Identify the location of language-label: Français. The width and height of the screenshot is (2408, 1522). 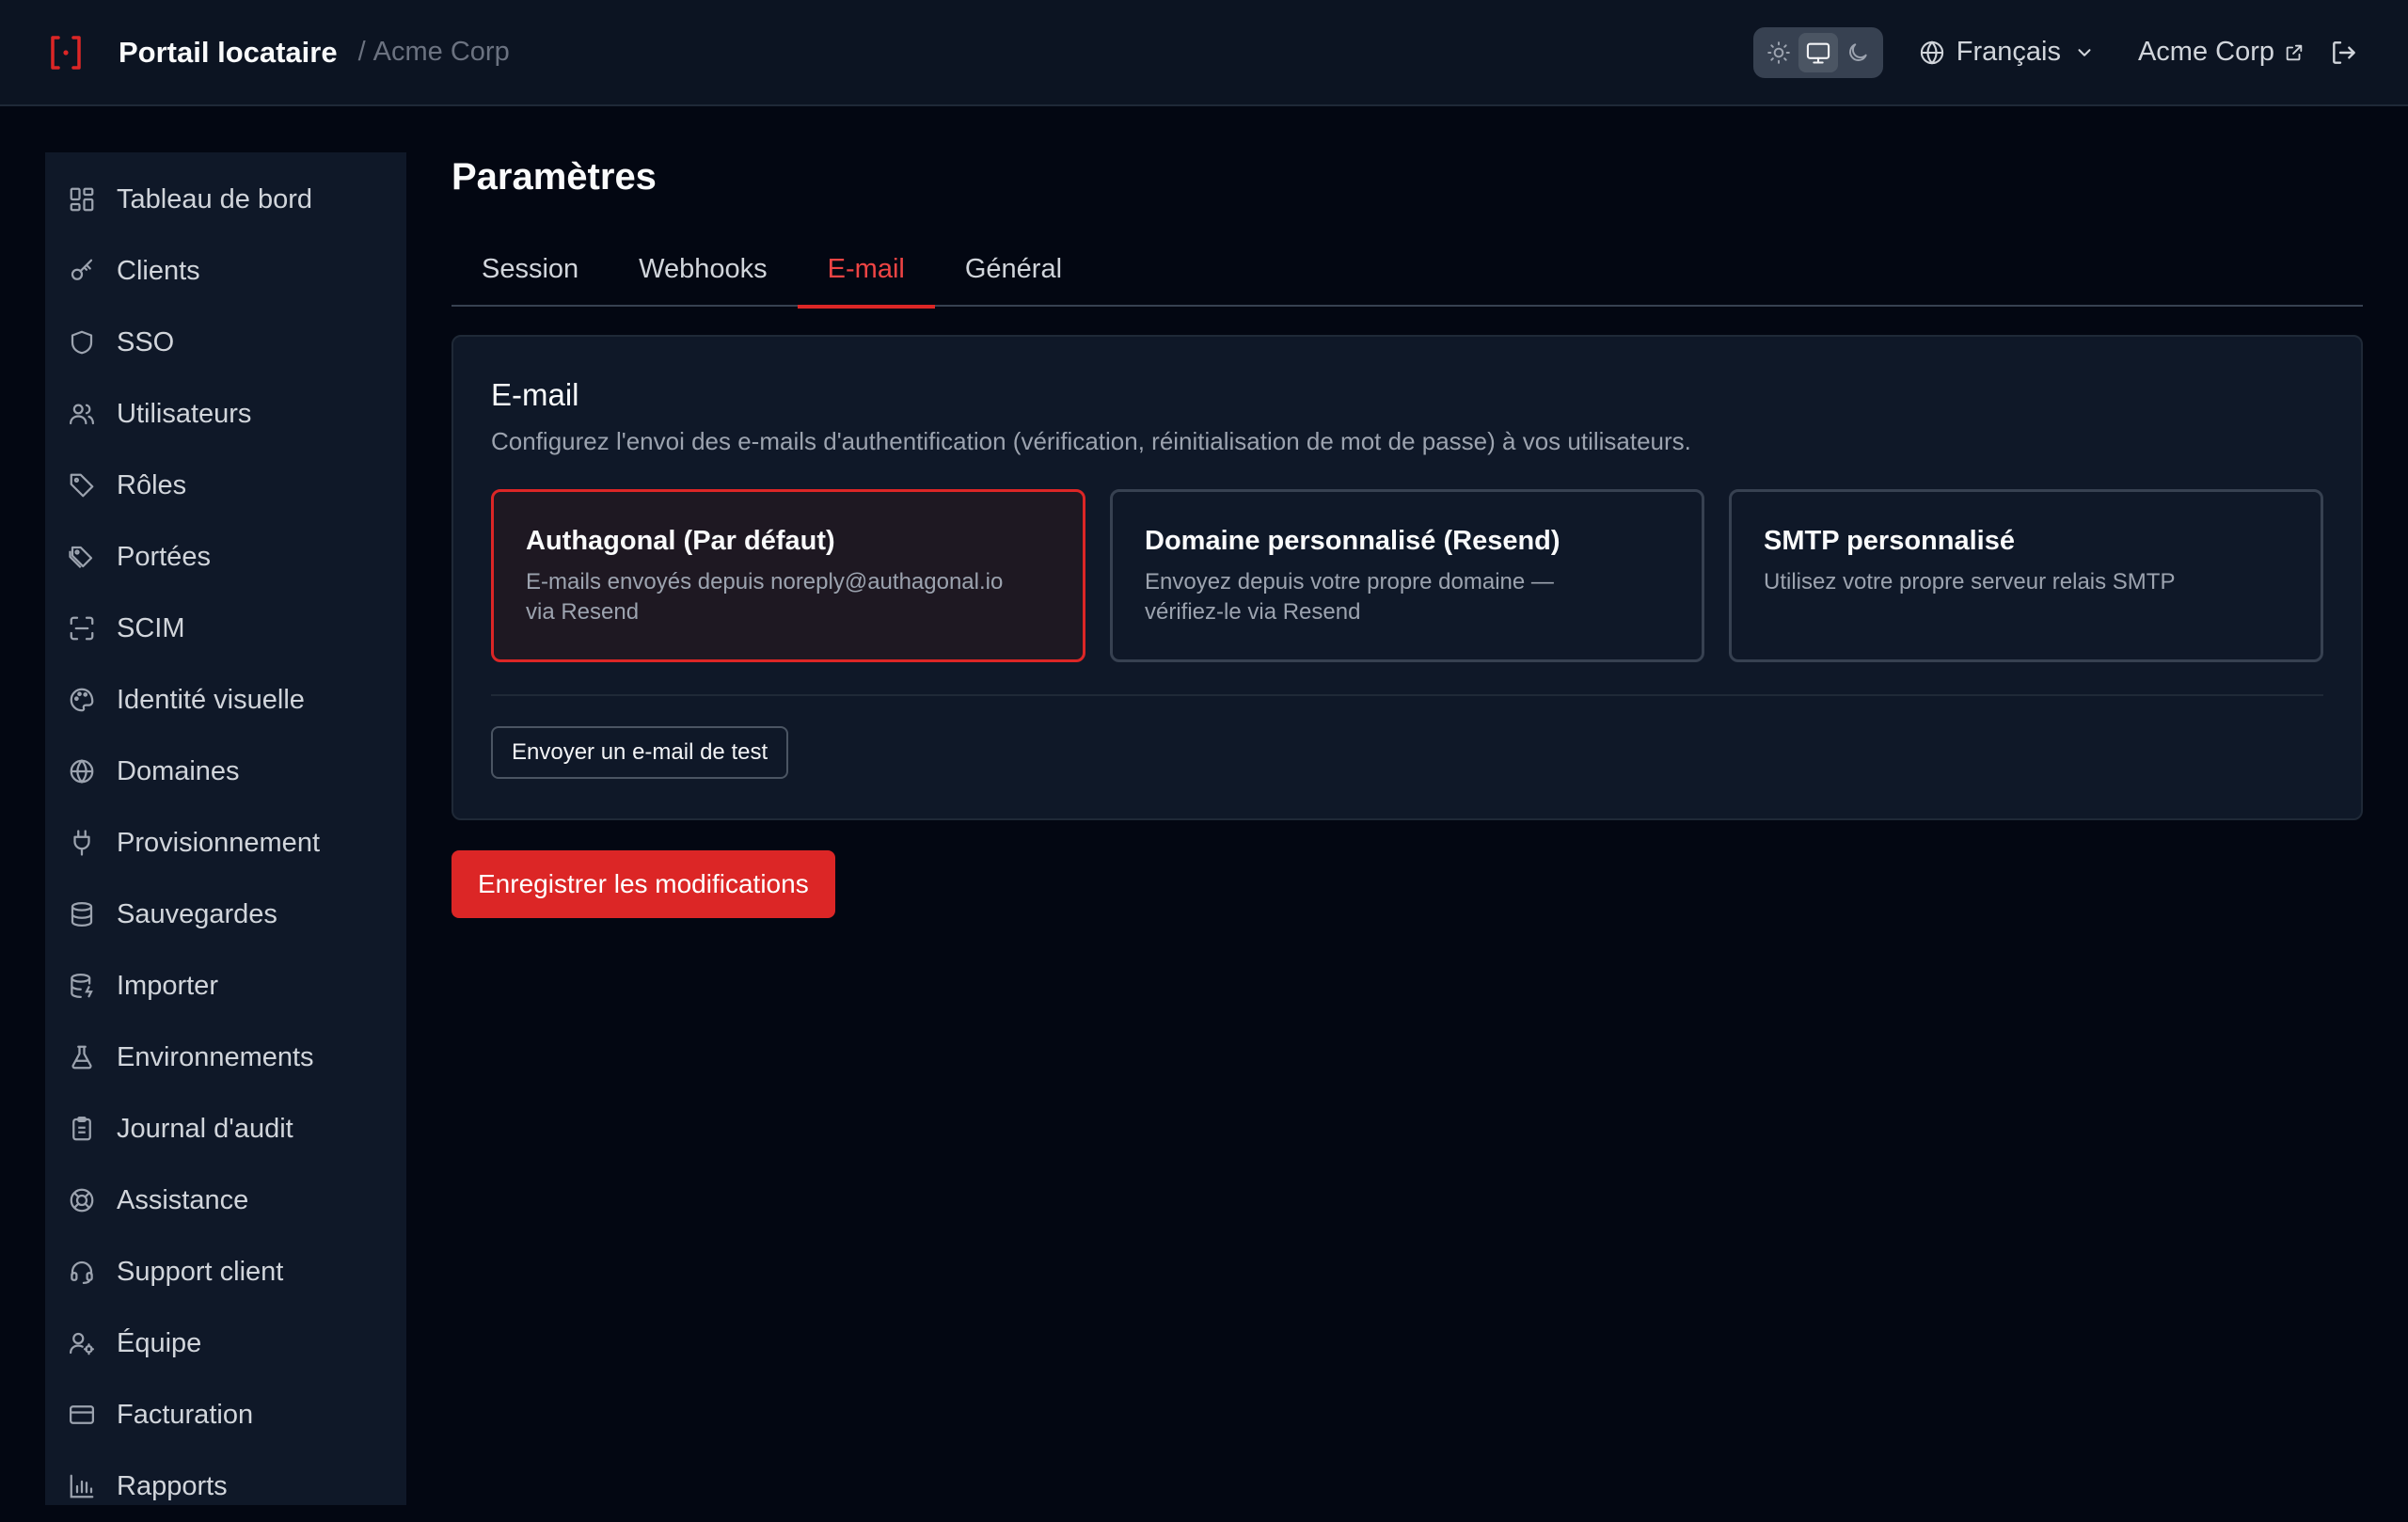
(2009, 52).